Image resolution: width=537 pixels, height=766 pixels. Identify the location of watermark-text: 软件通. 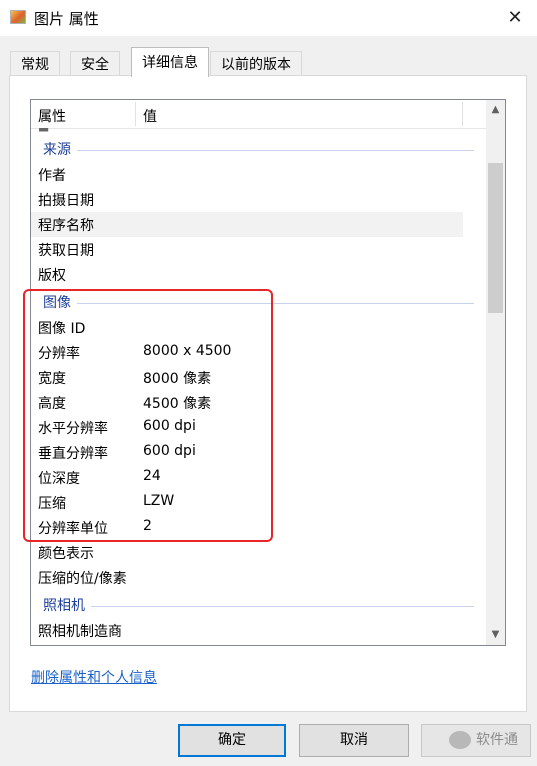
(497, 740).